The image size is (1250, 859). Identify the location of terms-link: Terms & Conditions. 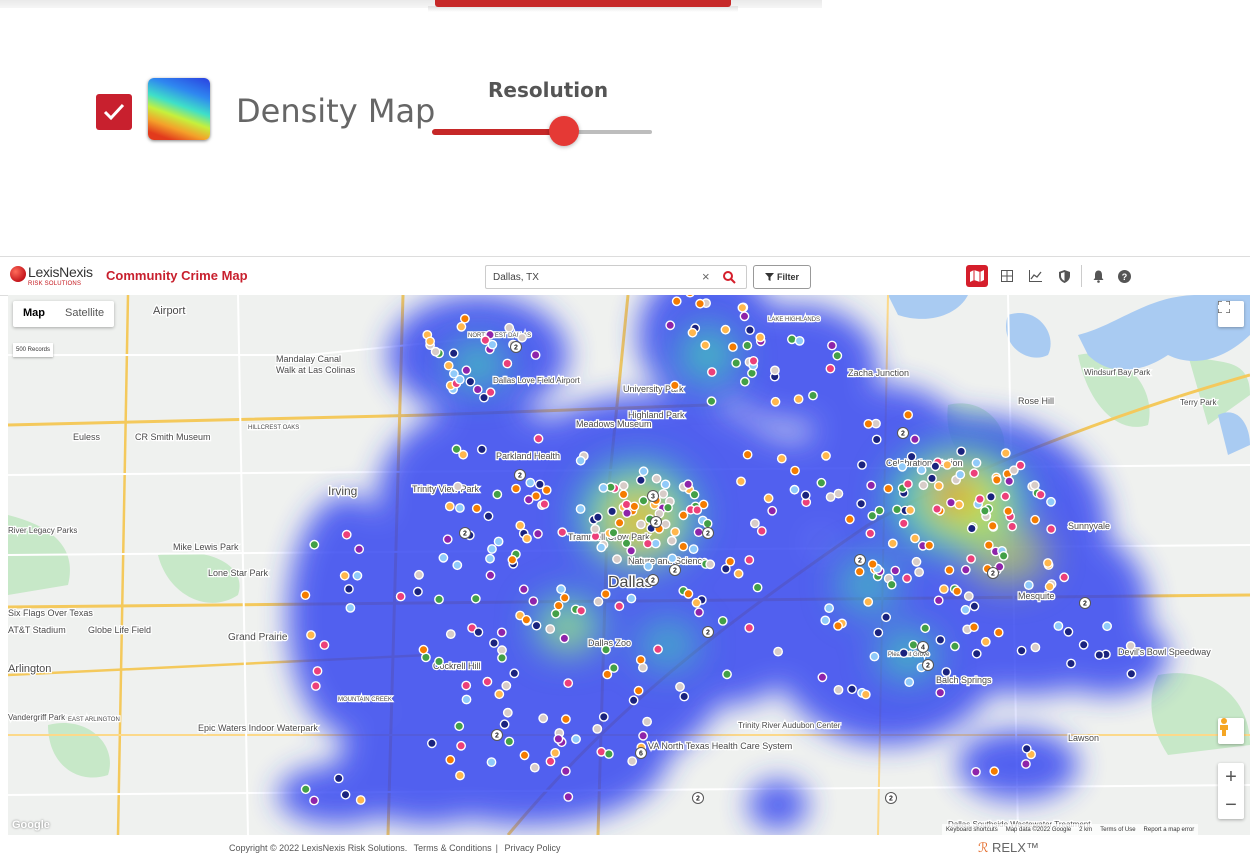
(453, 848).